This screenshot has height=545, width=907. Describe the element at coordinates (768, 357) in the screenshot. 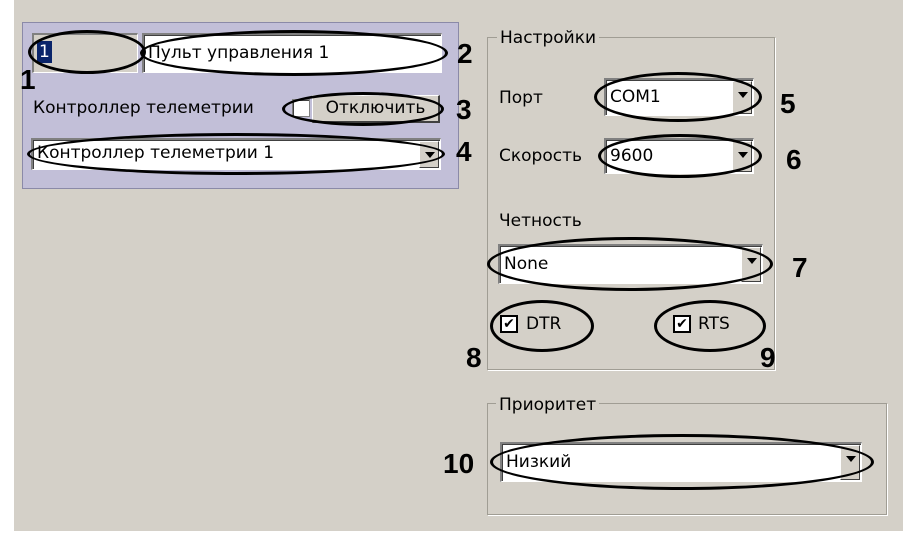

I see `callout-number-9: 9` at that location.